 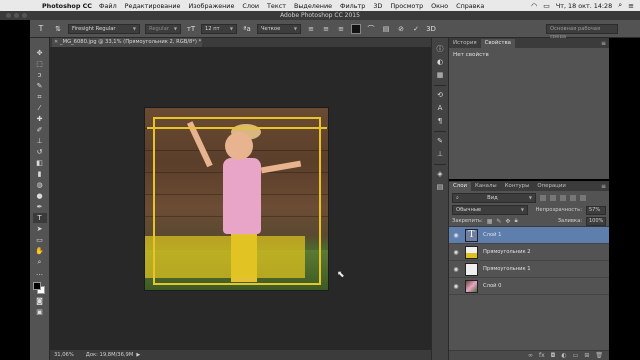 I want to click on info-icon: ⓘ, so click(x=440, y=49).